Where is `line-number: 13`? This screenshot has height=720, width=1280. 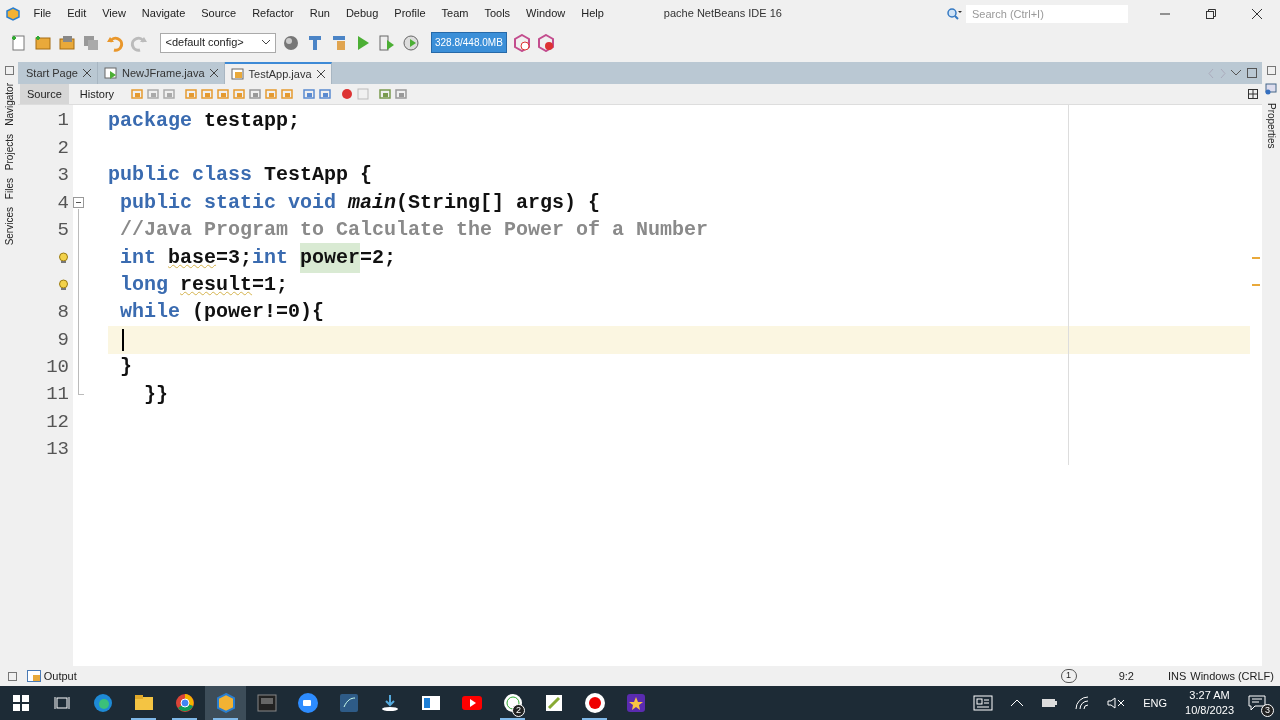 line-number: 13 is located at coordinates (57, 450).